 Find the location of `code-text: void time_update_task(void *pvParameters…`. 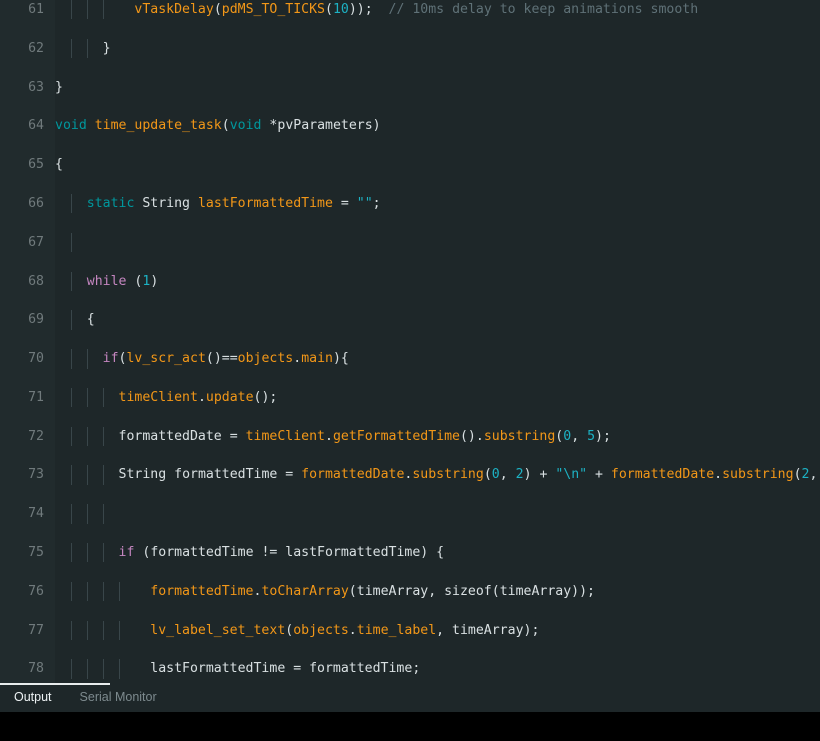

code-text: void time_update_task(void *pvParameters… is located at coordinates (218, 125).